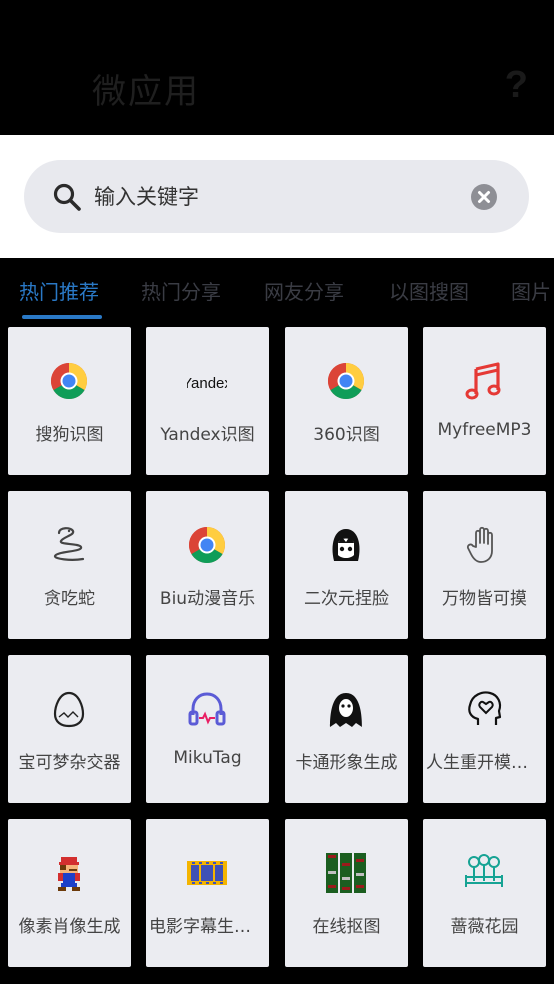 The width and height of the screenshot is (554, 984). What do you see at coordinates (304, 290) in the screenshot?
I see `tab-user-share: 网友分享` at bounding box center [304, 290].